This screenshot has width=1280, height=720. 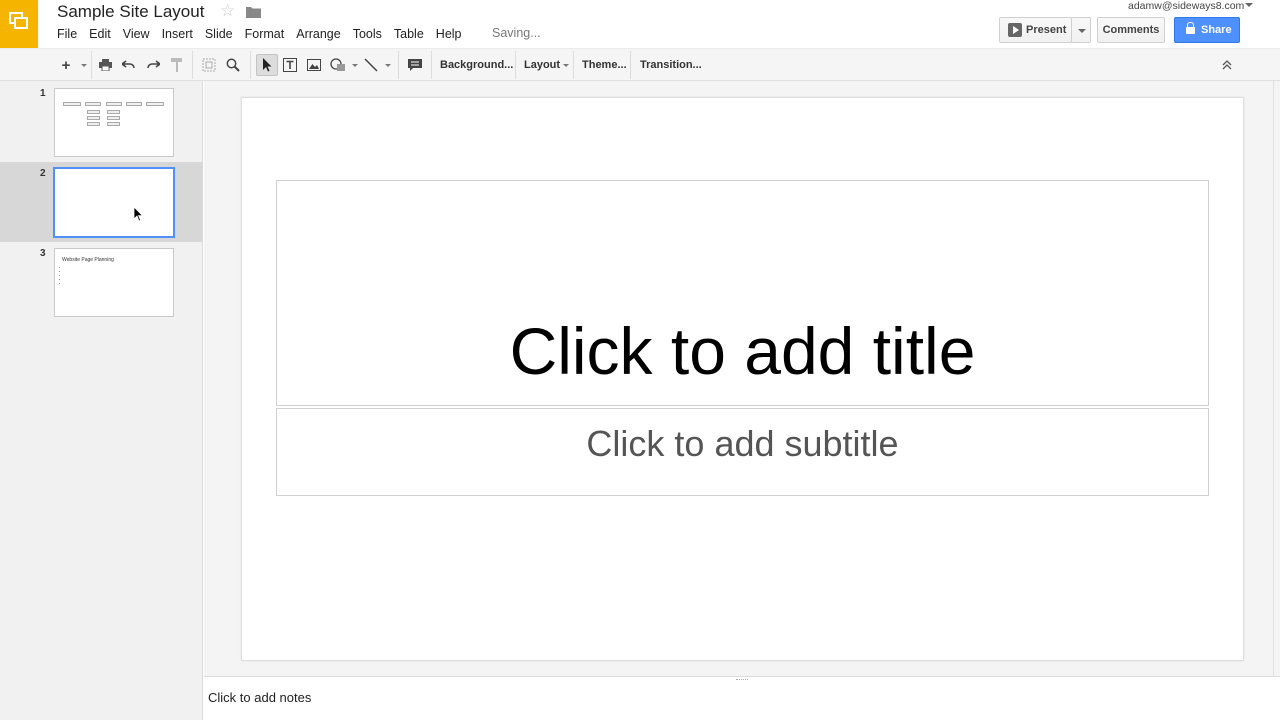 What do you see at coordinates (100, 34) in the screenshot?
I see `menu-edit: Edit` at bounding box center [100, 34].